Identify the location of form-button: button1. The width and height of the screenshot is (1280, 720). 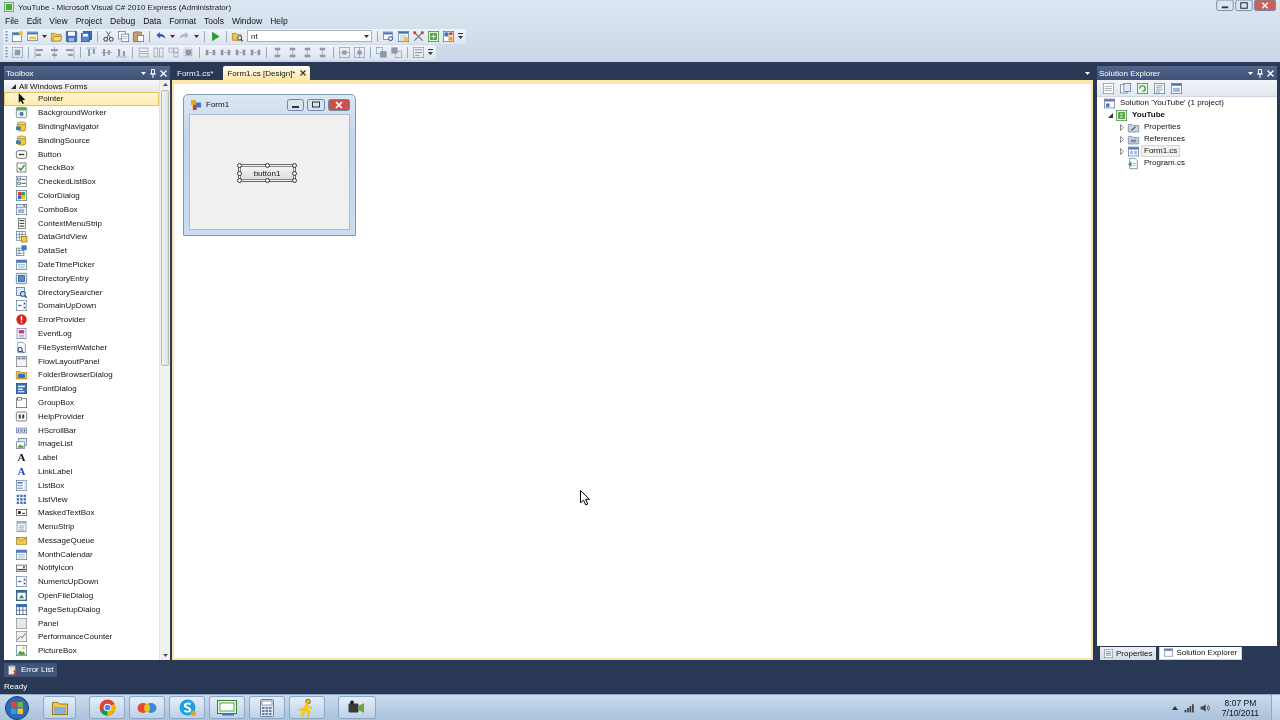
(267, 173).